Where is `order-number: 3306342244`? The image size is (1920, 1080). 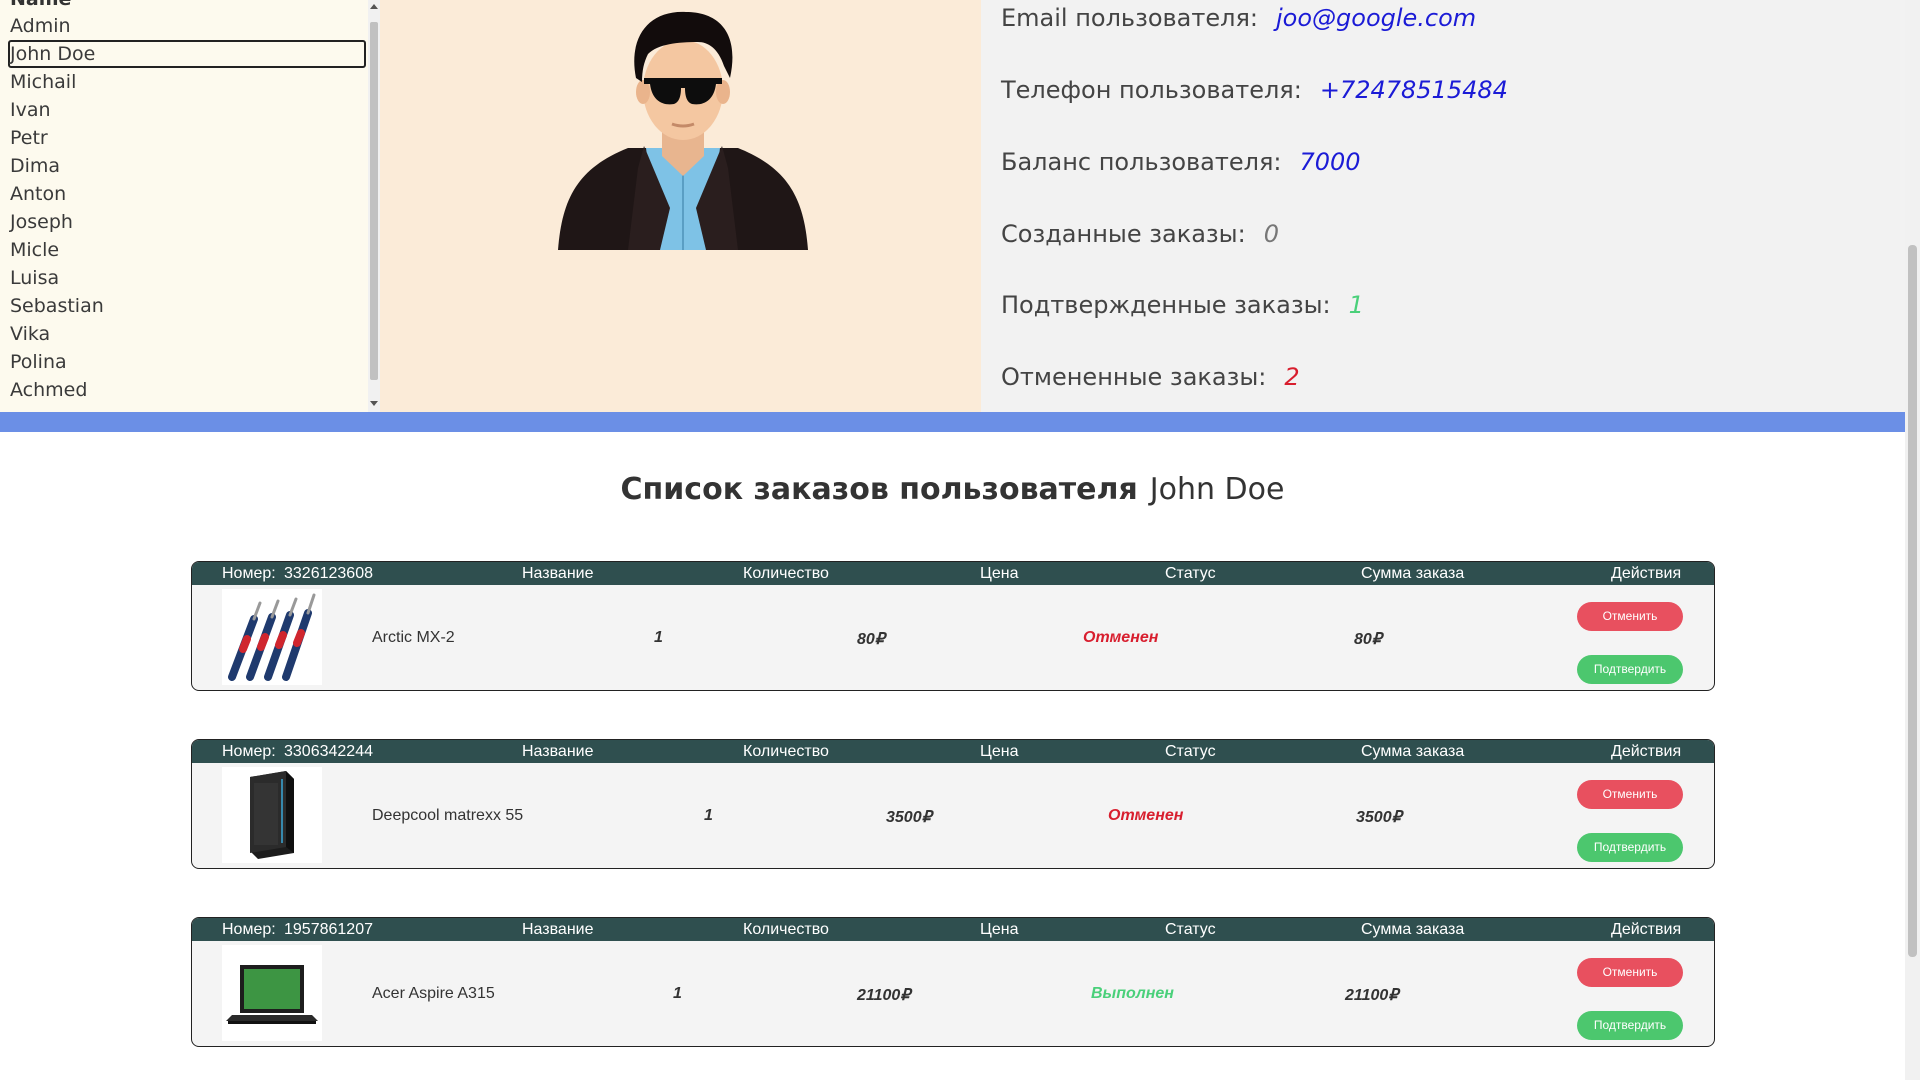 order-number: 3306342244 is located at coordinates (328, 751).